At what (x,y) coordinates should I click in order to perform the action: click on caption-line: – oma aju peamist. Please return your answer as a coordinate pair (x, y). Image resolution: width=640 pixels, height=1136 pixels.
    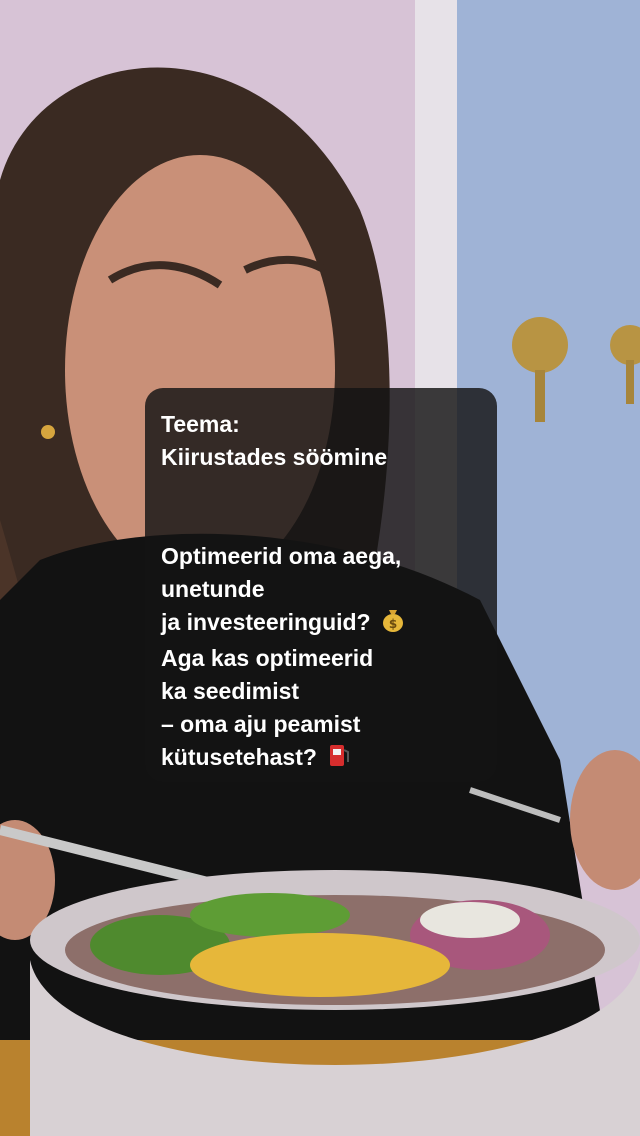
    Looking at the image, I should click on (261, 724).